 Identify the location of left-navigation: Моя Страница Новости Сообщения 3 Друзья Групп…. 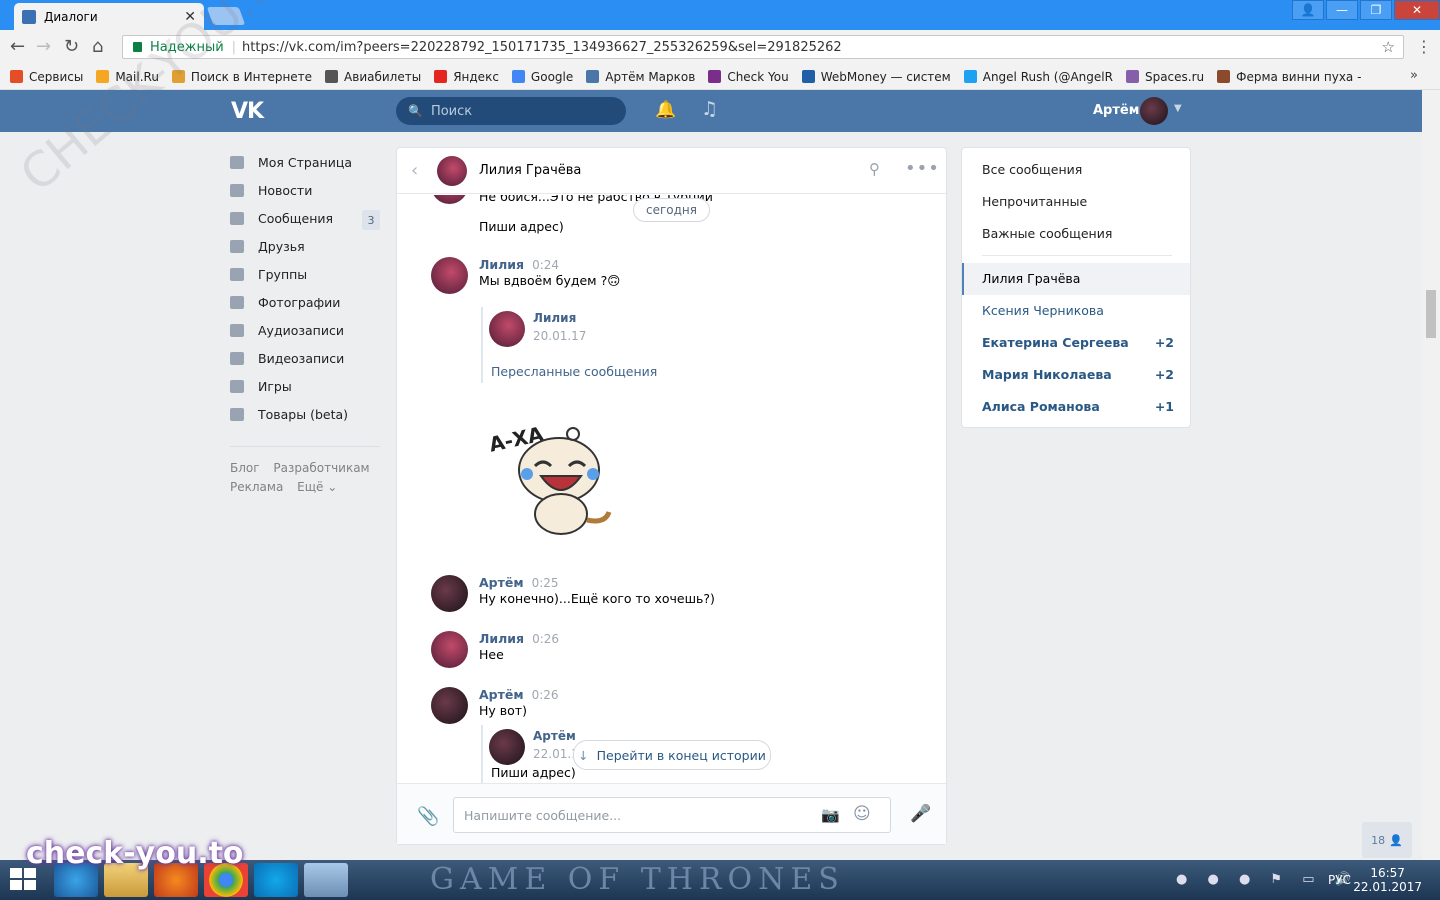
(305, 322).